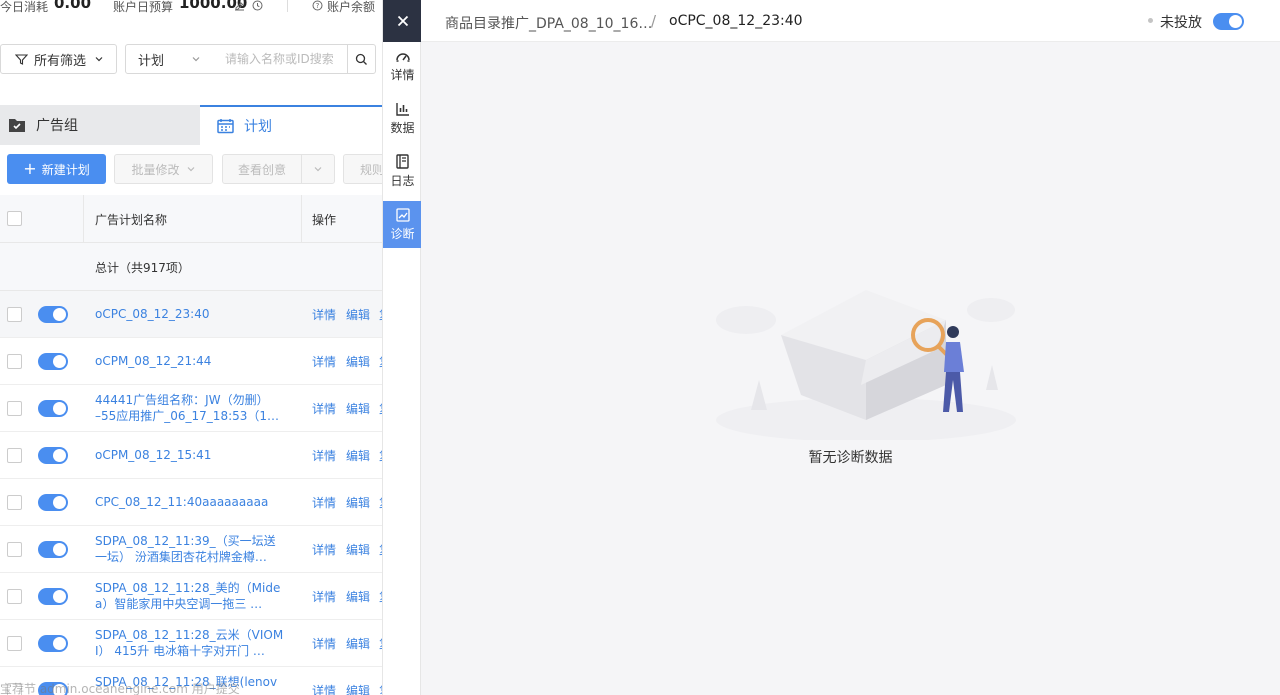 The image size is (1280, 695). Describe the element at coordinates (195, 455) in the screenshot. I see `plan-name-link: oCPM_08_12_15:41` at that location.